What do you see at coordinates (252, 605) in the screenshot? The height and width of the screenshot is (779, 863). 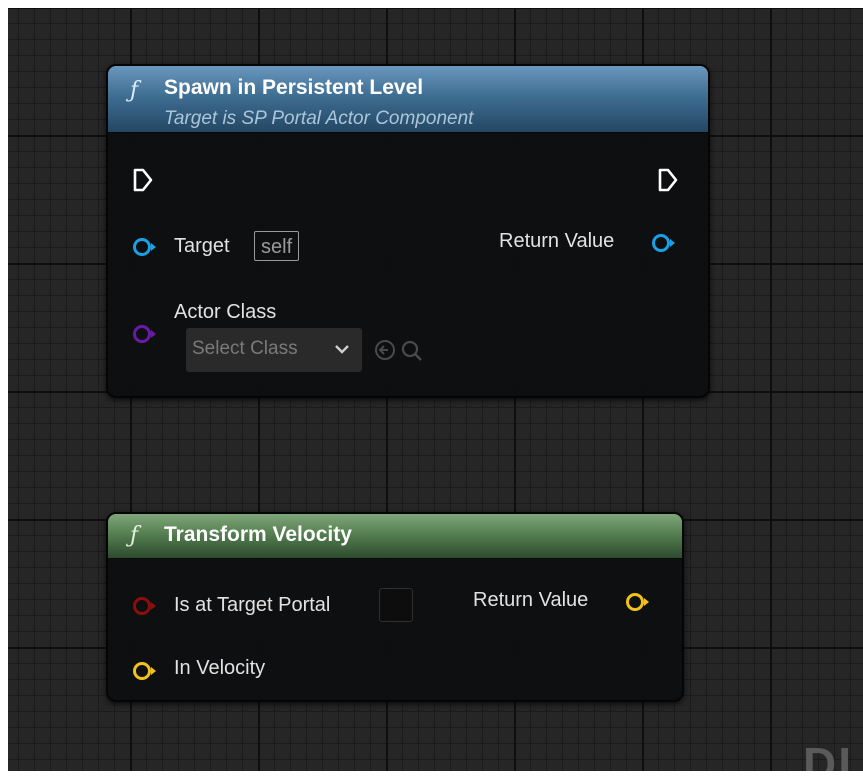 I see `is-at-target-portal-pin-label: Is at Target Portal` at bounding box center [252, 605].